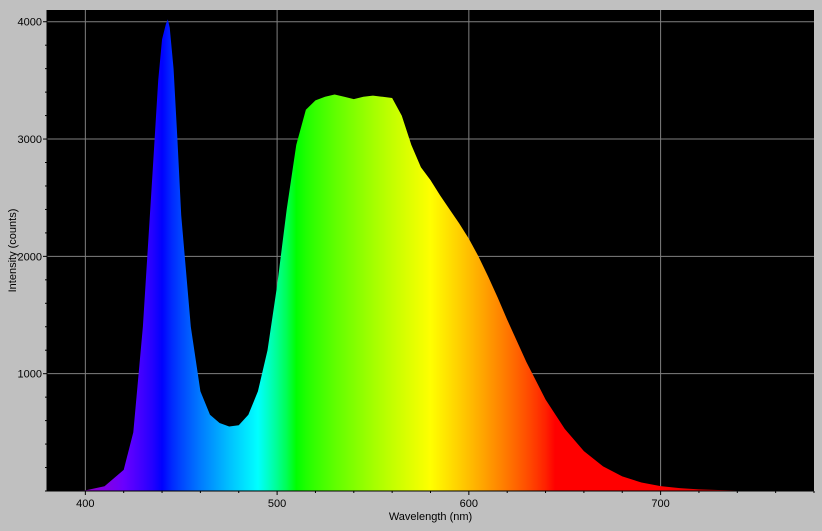 Image resolution: width=822 pixels, height=531 pixels. Describe the element at coordinates (13, 251) in the screenshot. I see `y-axis-label: Intensity (counts)` at that location.